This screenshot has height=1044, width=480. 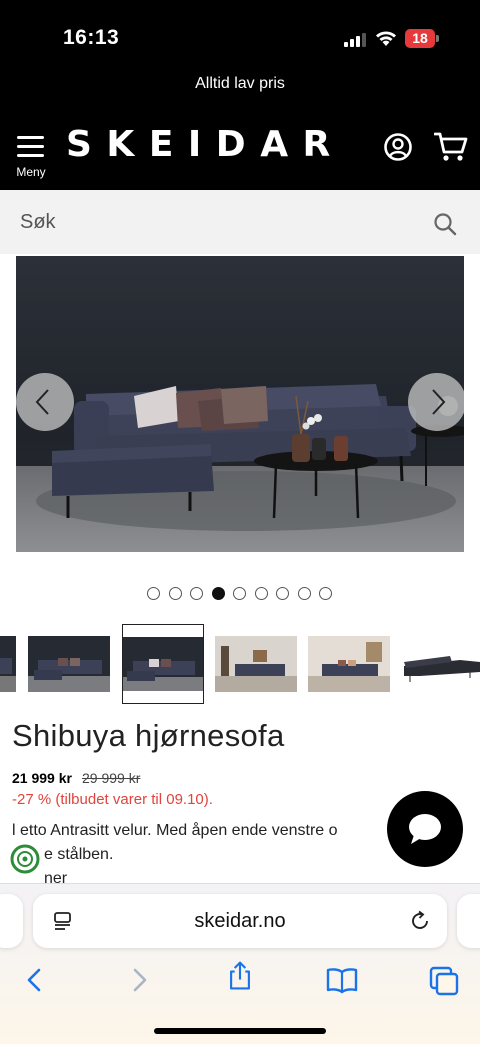 What do you see at coordinates (42, 778) in the screenshot?
I see `product-price: 21 999 kr` at bounding box center [42, 778].